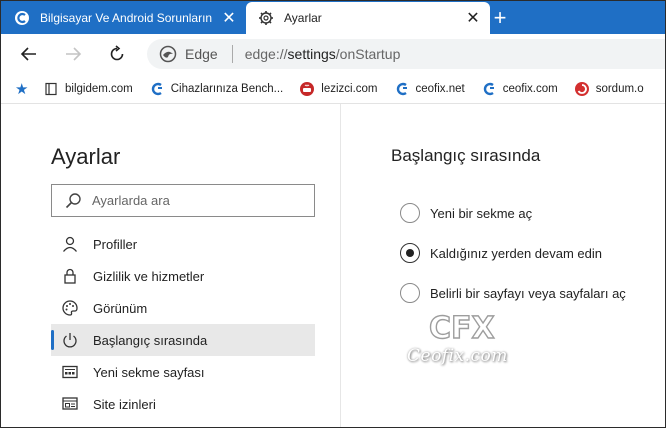  Describe the element at coordinates (429, 89) in the screenshot. I see `bookmark-item: ceofix.net` at that location.